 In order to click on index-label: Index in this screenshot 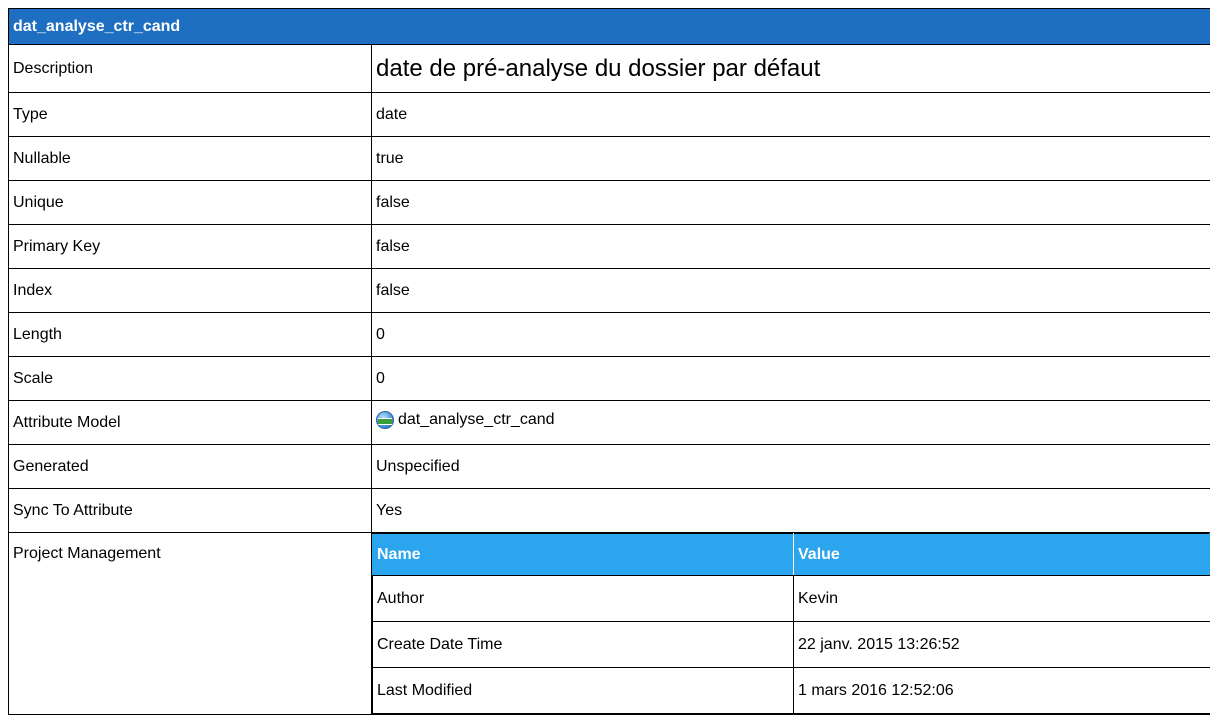, I will do `click(190, 290)`.